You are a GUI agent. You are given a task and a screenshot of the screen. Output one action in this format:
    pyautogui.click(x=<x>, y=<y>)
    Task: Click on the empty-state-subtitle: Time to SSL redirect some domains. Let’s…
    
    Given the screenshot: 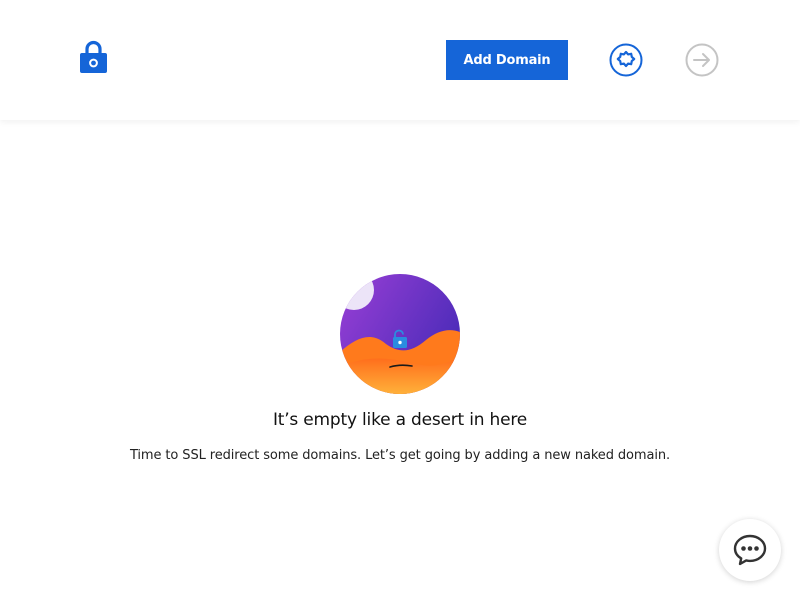 What is the action you would take?
    pyautogui.click(x=400, y=455)
    